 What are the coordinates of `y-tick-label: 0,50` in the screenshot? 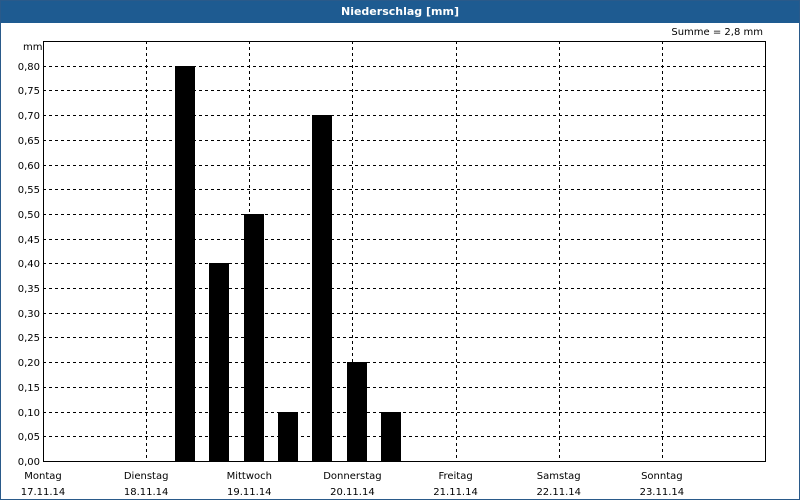 It's located at (29, 215).